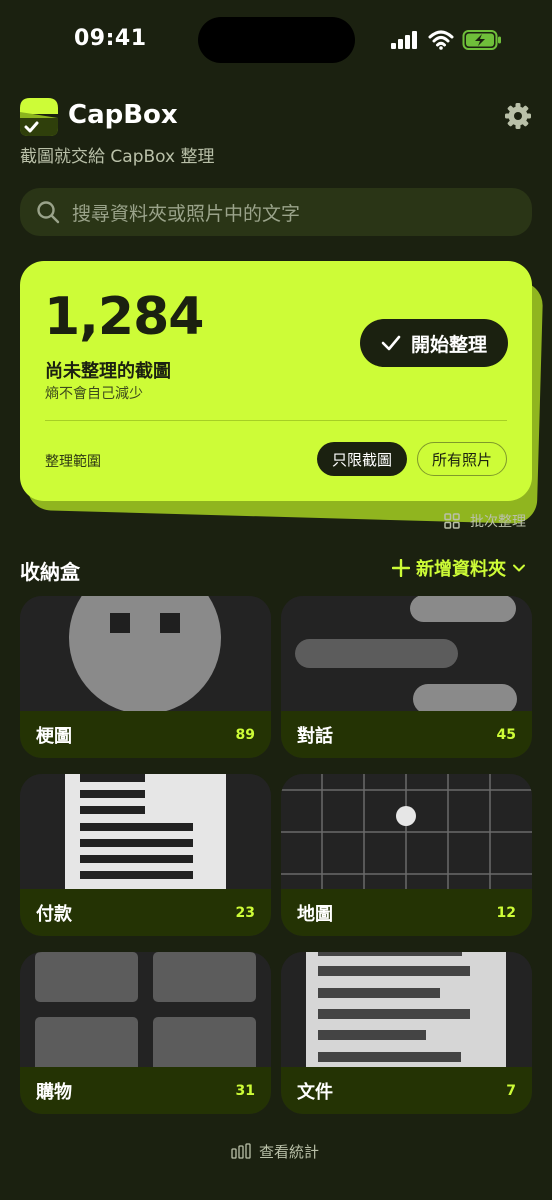 Image resolution: width=552 pixels, height=1200 pixels. I want to click on folder-count: 23, so click(245, 912).